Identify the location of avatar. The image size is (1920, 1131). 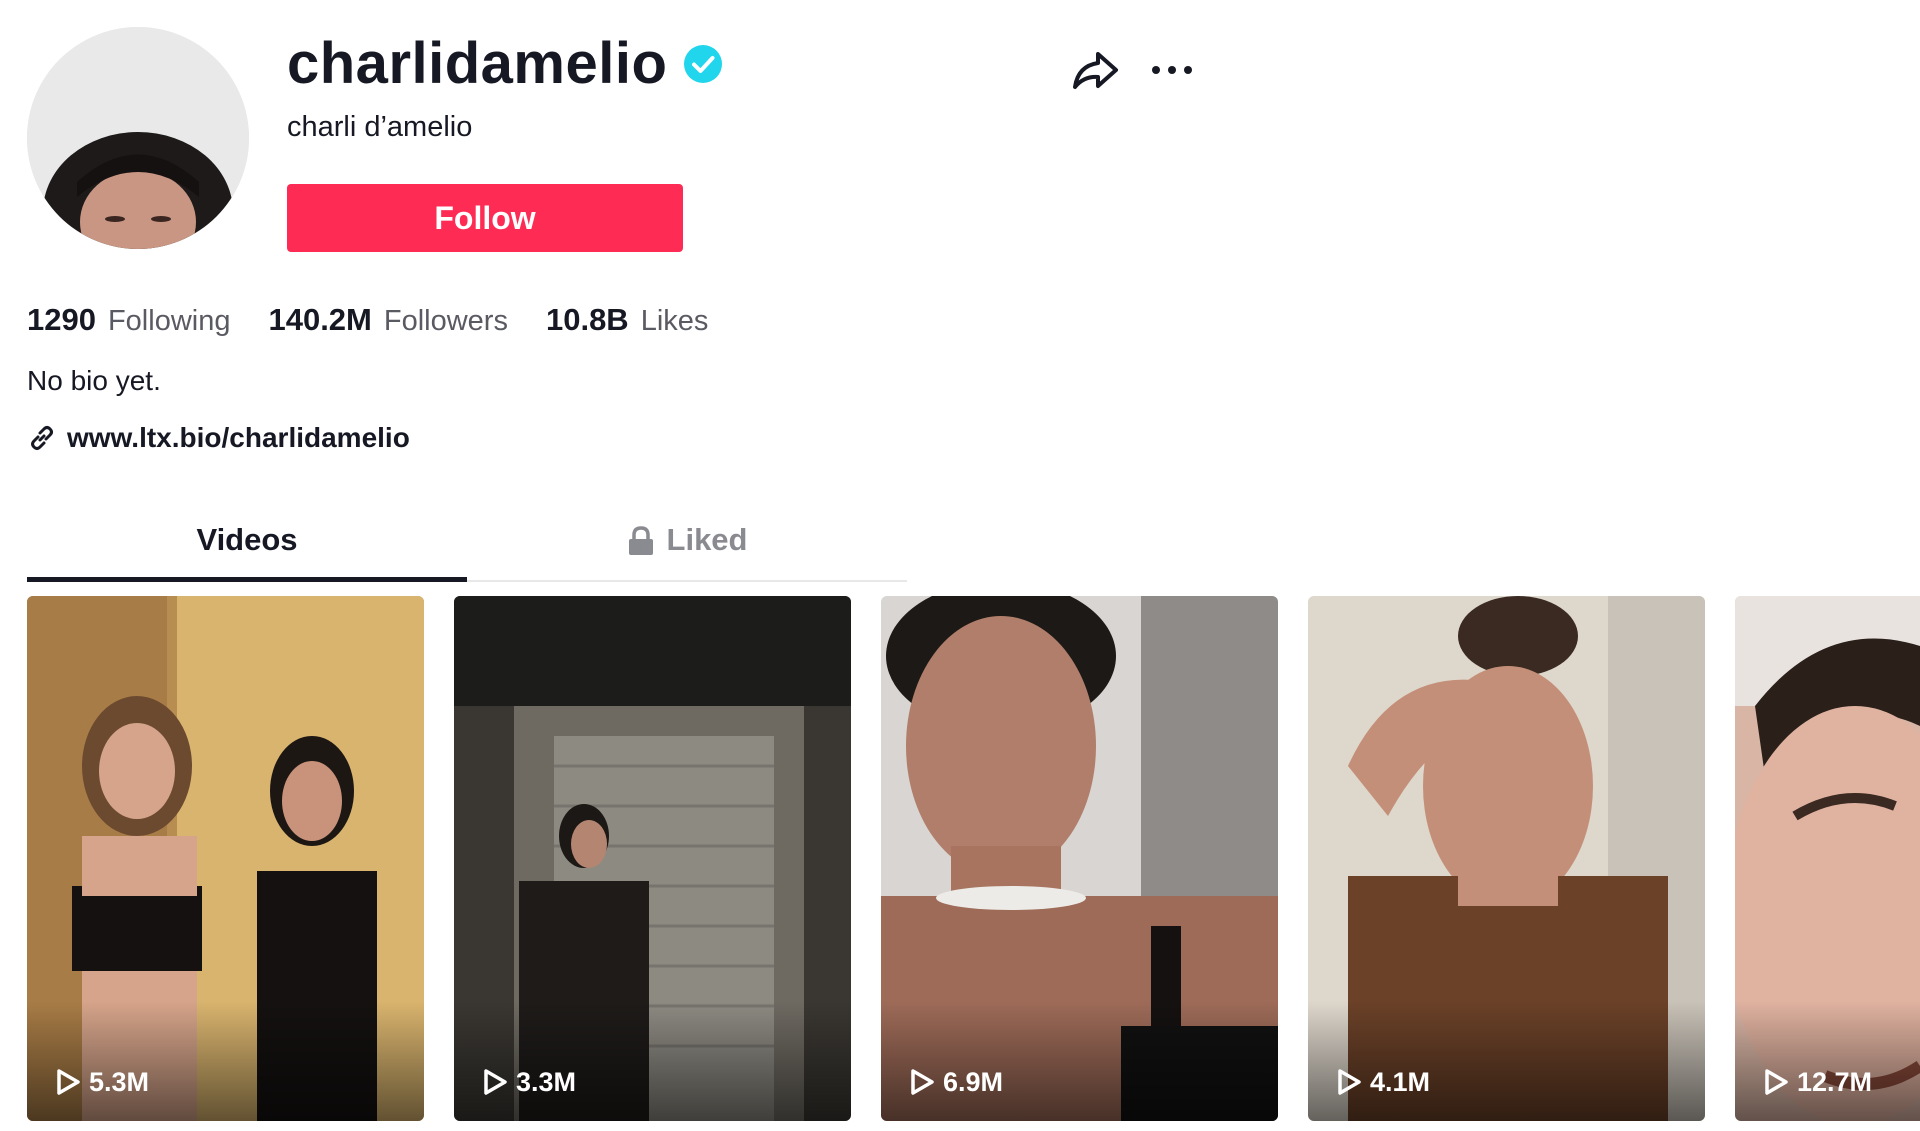
(138, 138).